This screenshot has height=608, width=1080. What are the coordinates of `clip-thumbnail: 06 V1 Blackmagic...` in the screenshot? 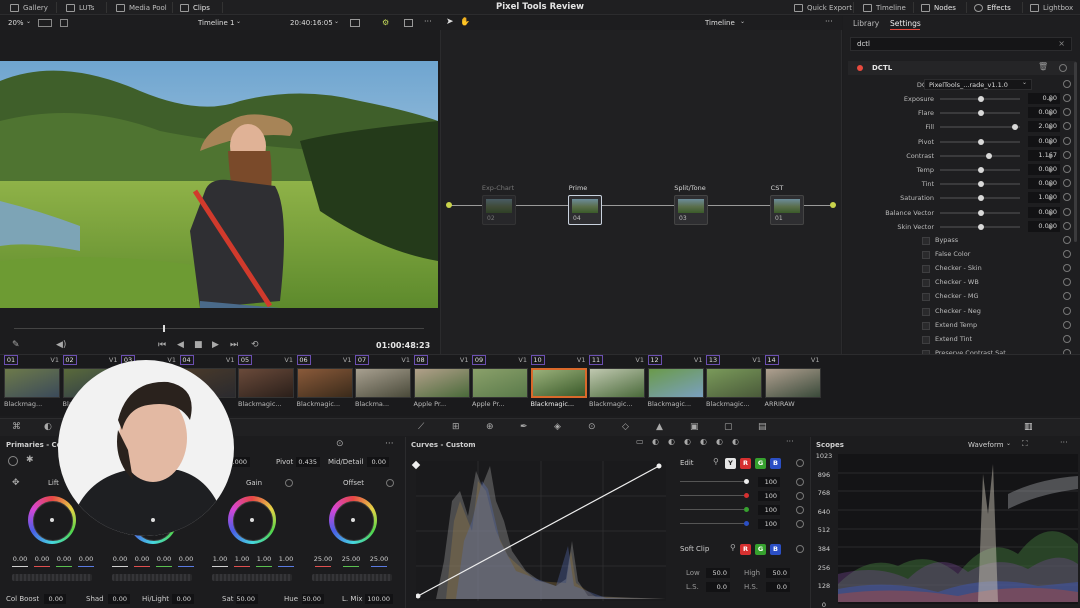 It's located at (325, 383).